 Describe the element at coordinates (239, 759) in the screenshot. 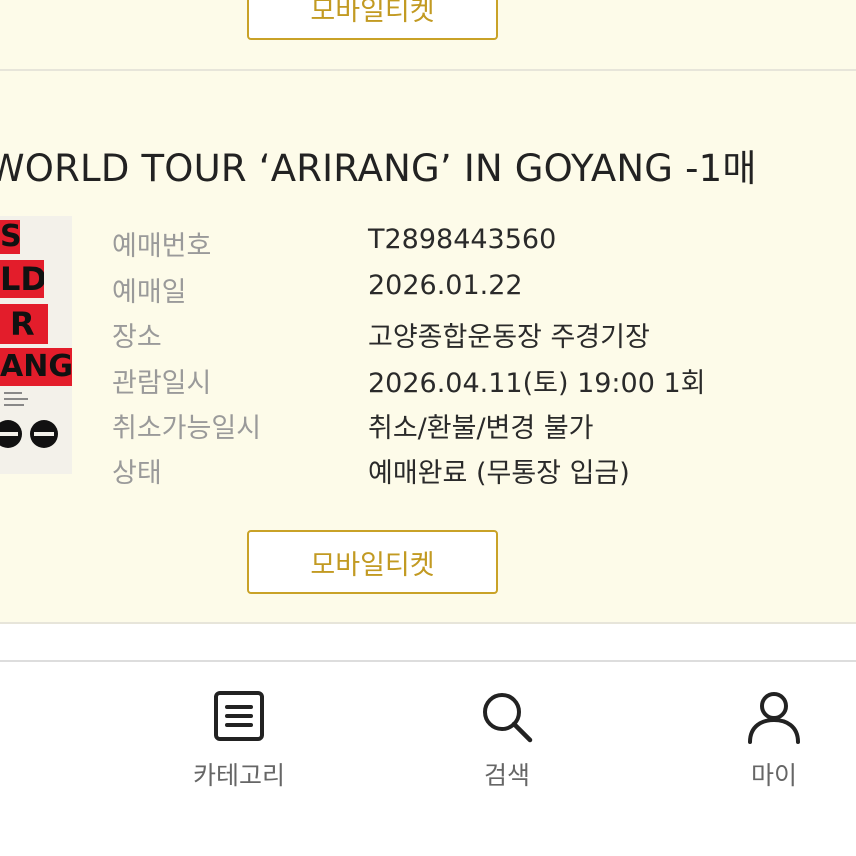

I see `nav-item-category: 카테고리` at that location.